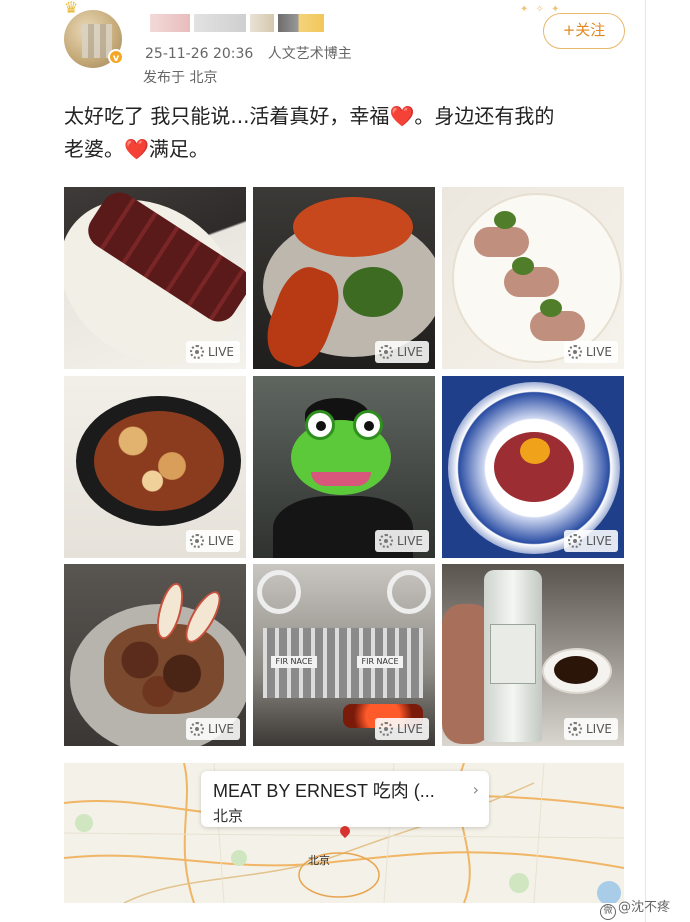 The height and width of the screenshot is (922, 690). What do you see at coordinates (116, 57) in the screenshot?
I see `v-badge-icon: v` at bounding box center [116, 57].